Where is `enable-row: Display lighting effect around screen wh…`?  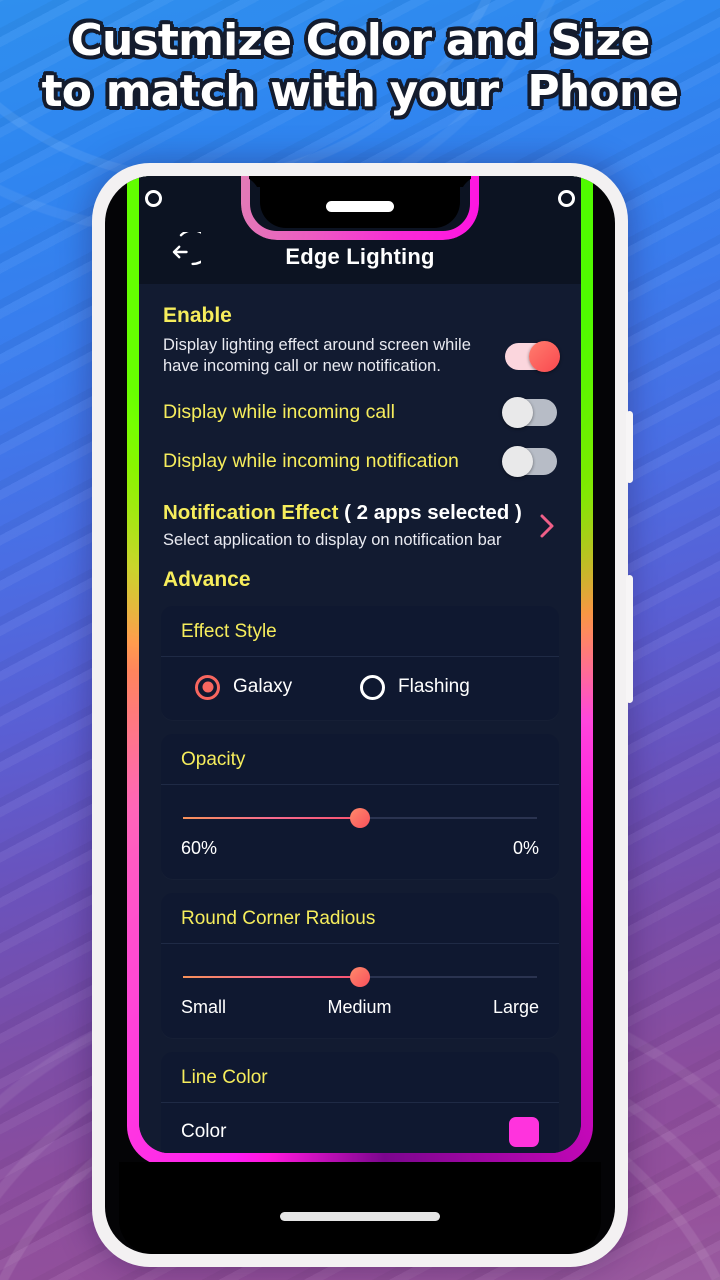
enable-row: Display lighting effect around screen wh… is located at coordinates (361, 356).